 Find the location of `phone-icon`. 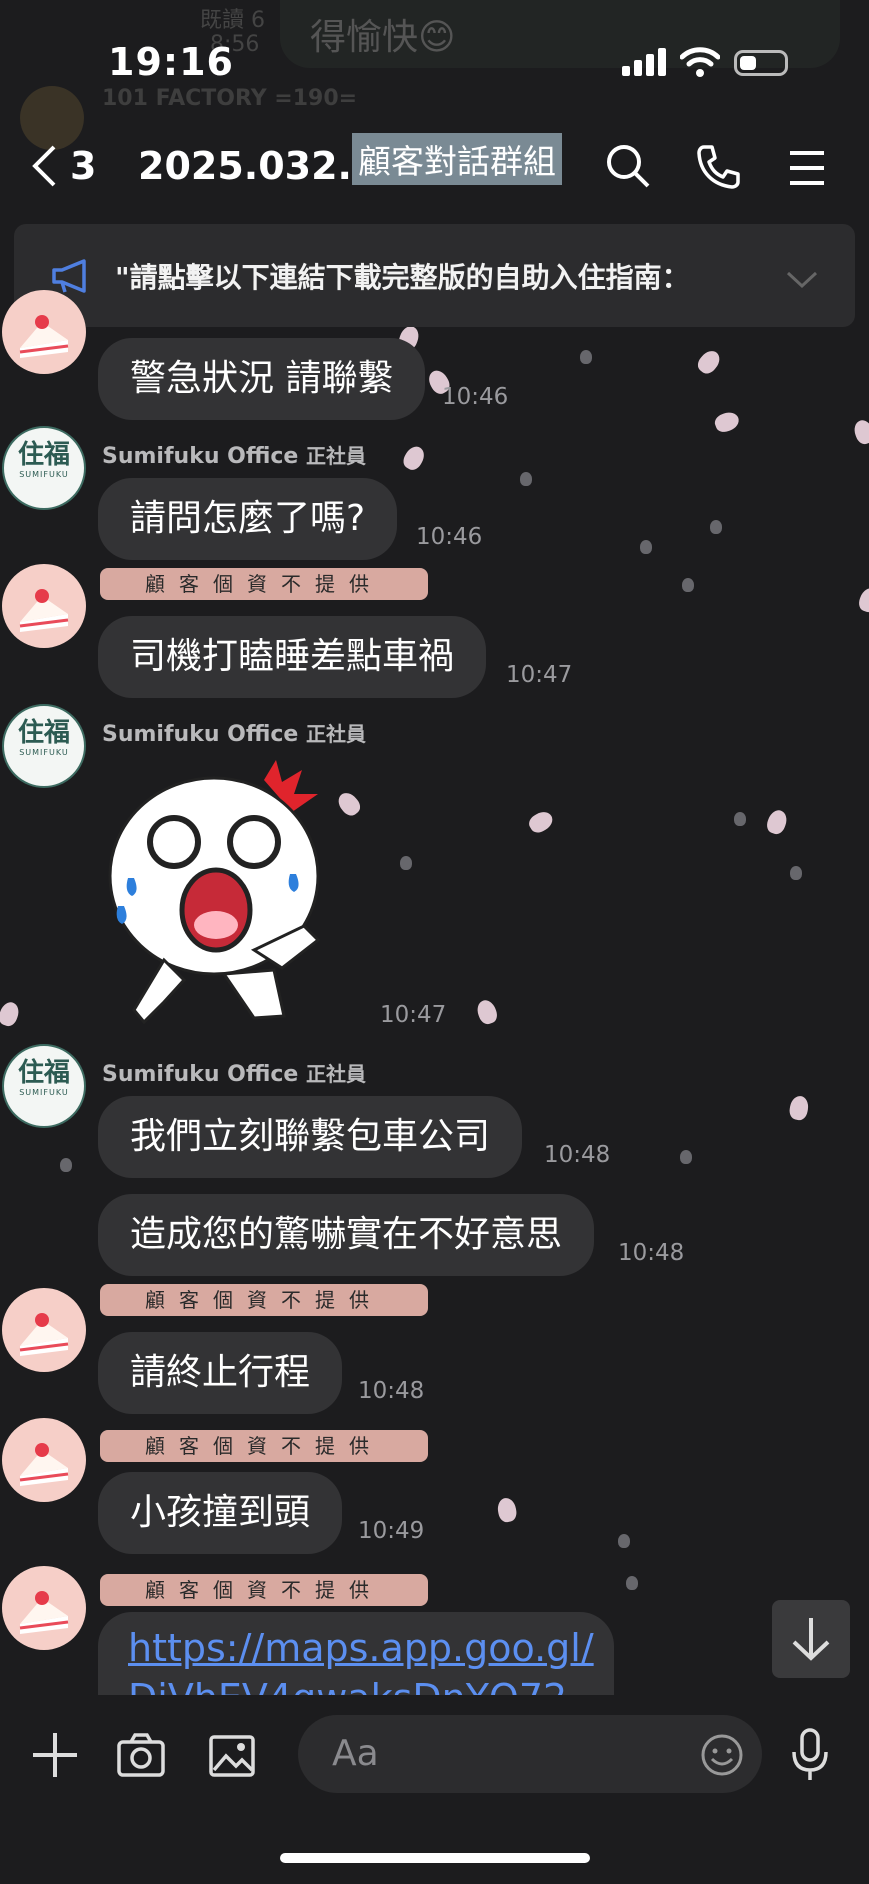

phone-icon is located at coordinates (718, 167).